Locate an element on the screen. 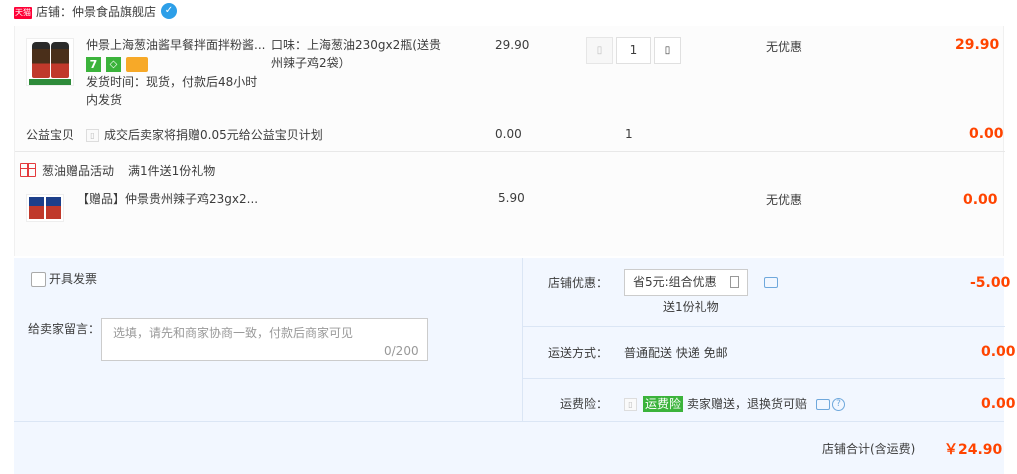 This screenshot has height=474, width=1017. insurance-checkbox: ▯ is located at coordinates (630, 404).